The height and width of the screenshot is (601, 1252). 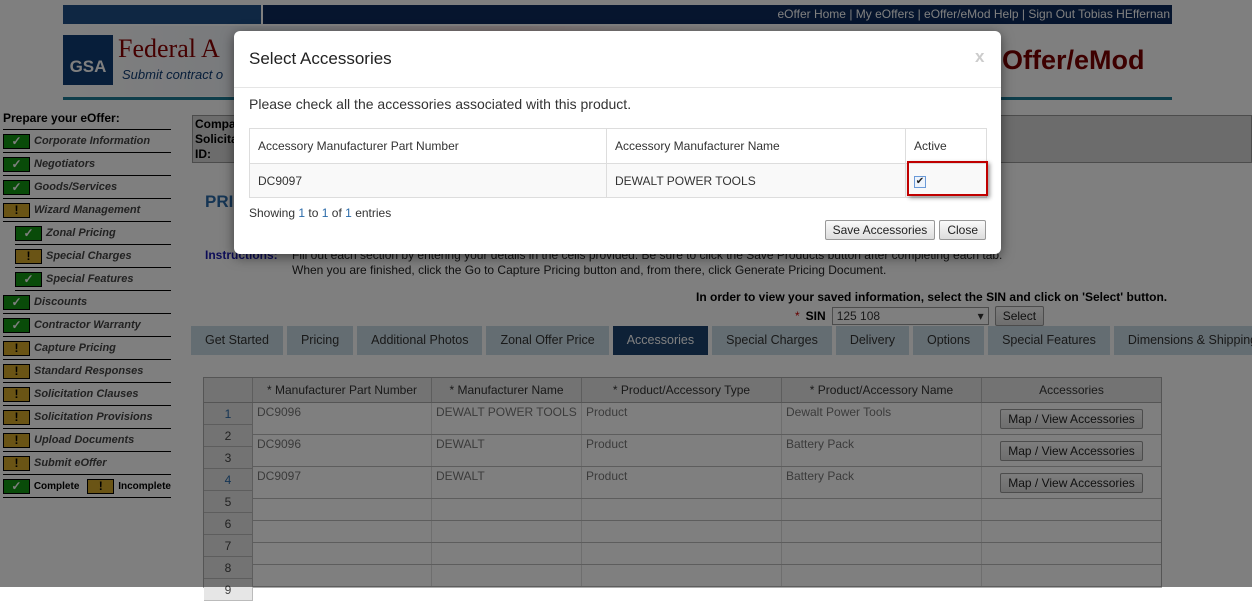 What do you see at coordinates (756, 180) in the screenshot?
I see `accessory-manufacturer: DEWALT POWER TOOLS` at bounding box center [756, 180].